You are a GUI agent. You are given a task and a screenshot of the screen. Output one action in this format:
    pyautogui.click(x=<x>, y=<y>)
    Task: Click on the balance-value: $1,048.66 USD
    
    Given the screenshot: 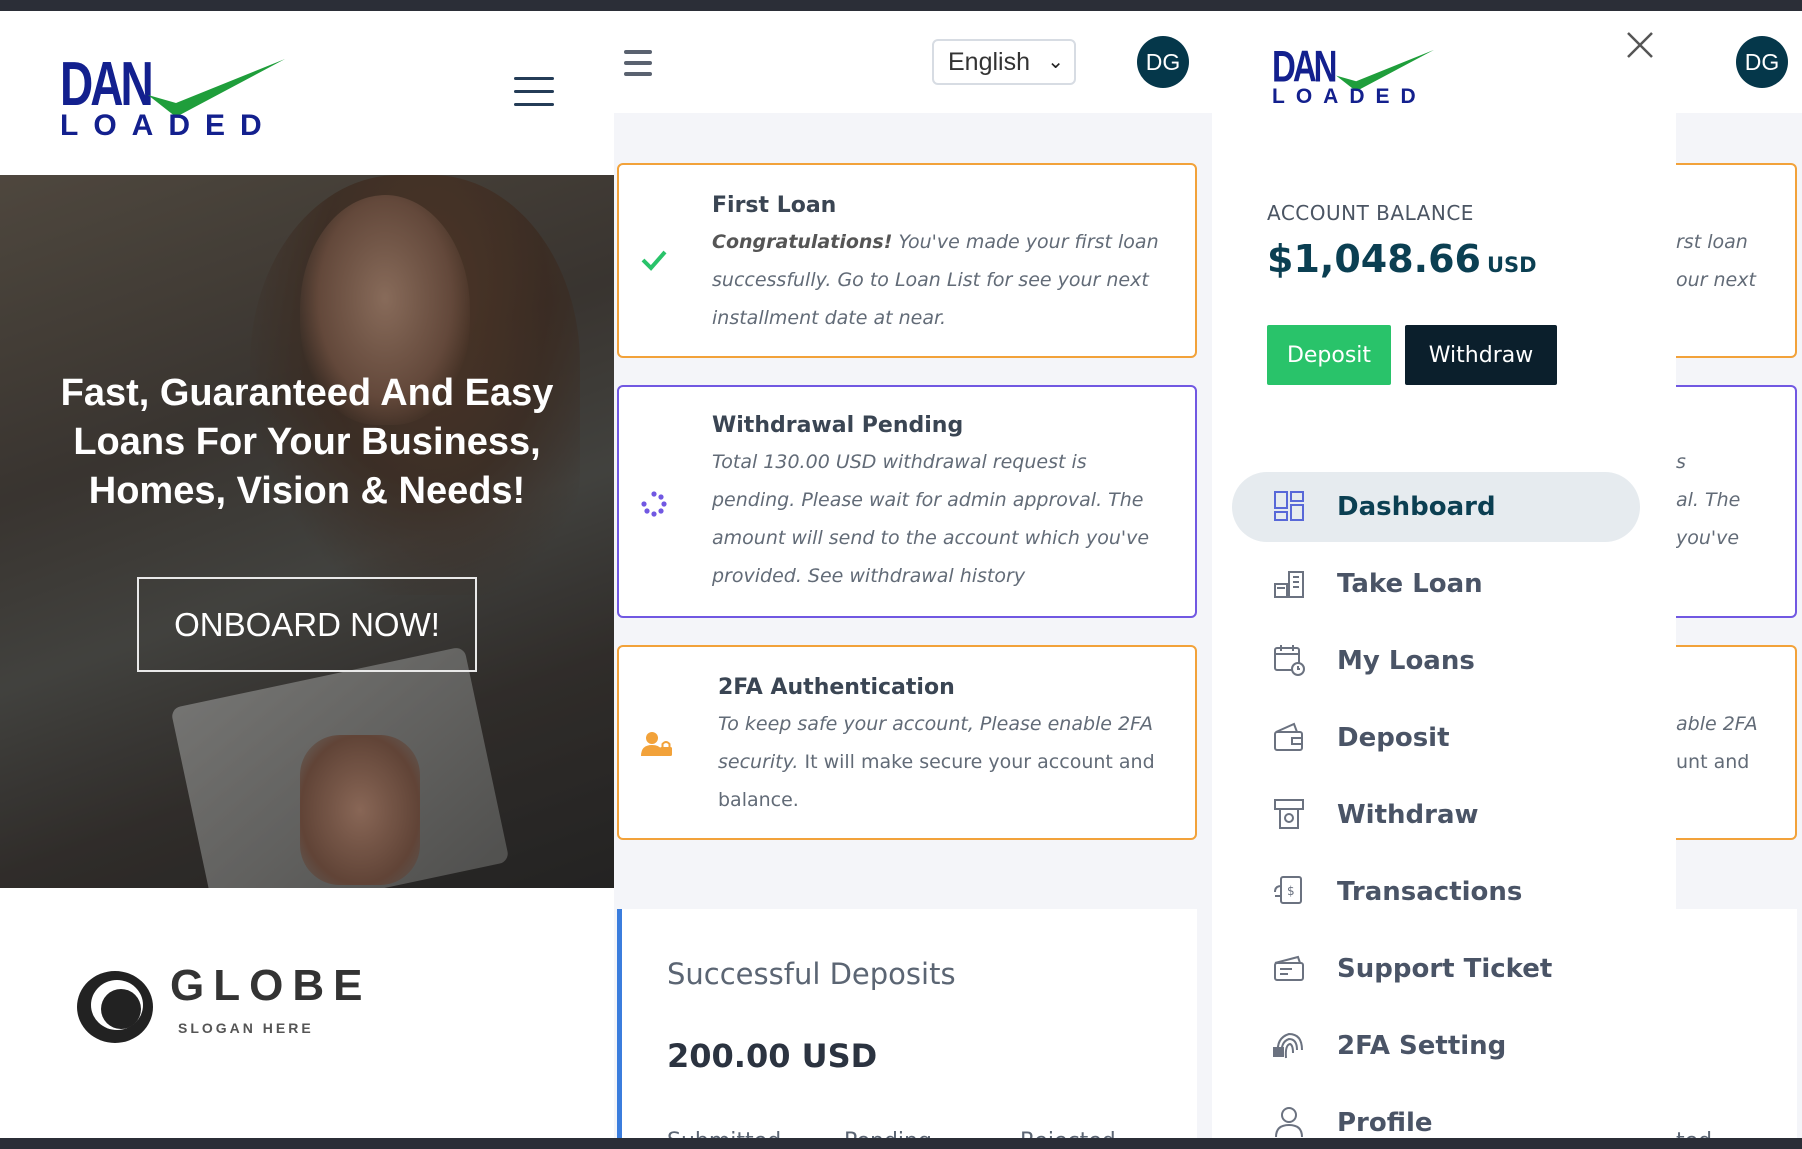 What is the action you would take?
    pyautogui.click(x=1402, y=259)
    